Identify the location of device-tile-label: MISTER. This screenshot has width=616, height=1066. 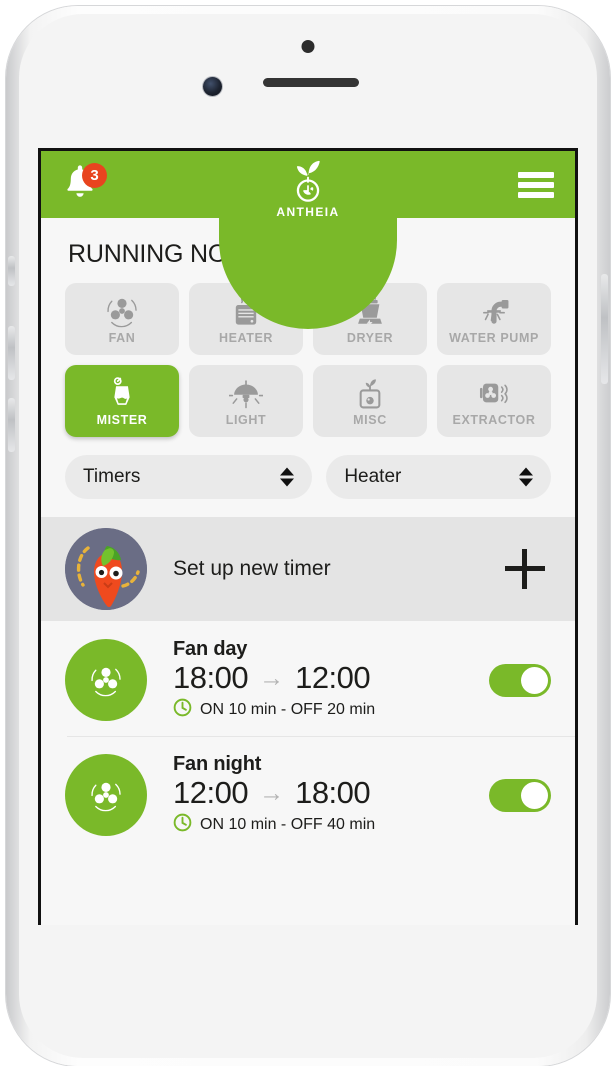
(122, 420).